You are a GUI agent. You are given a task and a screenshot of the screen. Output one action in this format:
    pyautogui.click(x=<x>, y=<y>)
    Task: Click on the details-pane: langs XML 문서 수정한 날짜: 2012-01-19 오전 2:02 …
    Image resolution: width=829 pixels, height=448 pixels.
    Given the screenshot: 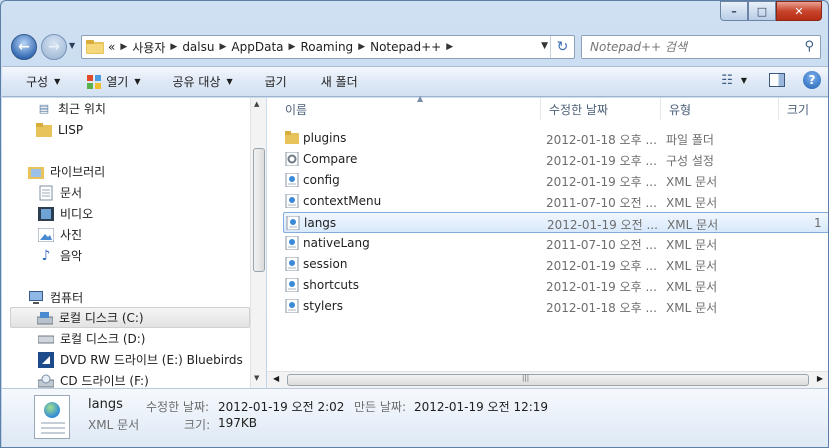 What is the action you would take?
    pyautogui.click(x=415, y=417)
    